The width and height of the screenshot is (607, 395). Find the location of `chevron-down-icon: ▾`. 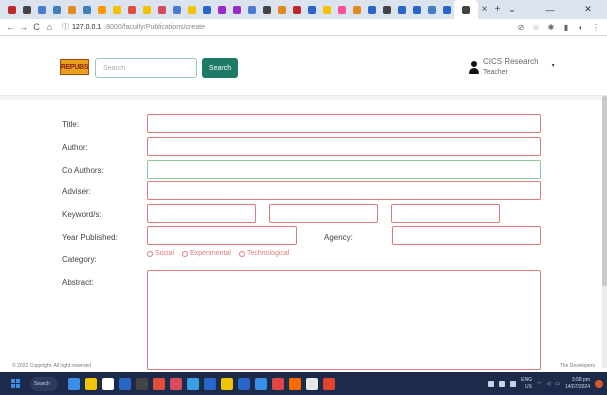

chevron-down-icon: ▾ is located at coordinates (553, 65).